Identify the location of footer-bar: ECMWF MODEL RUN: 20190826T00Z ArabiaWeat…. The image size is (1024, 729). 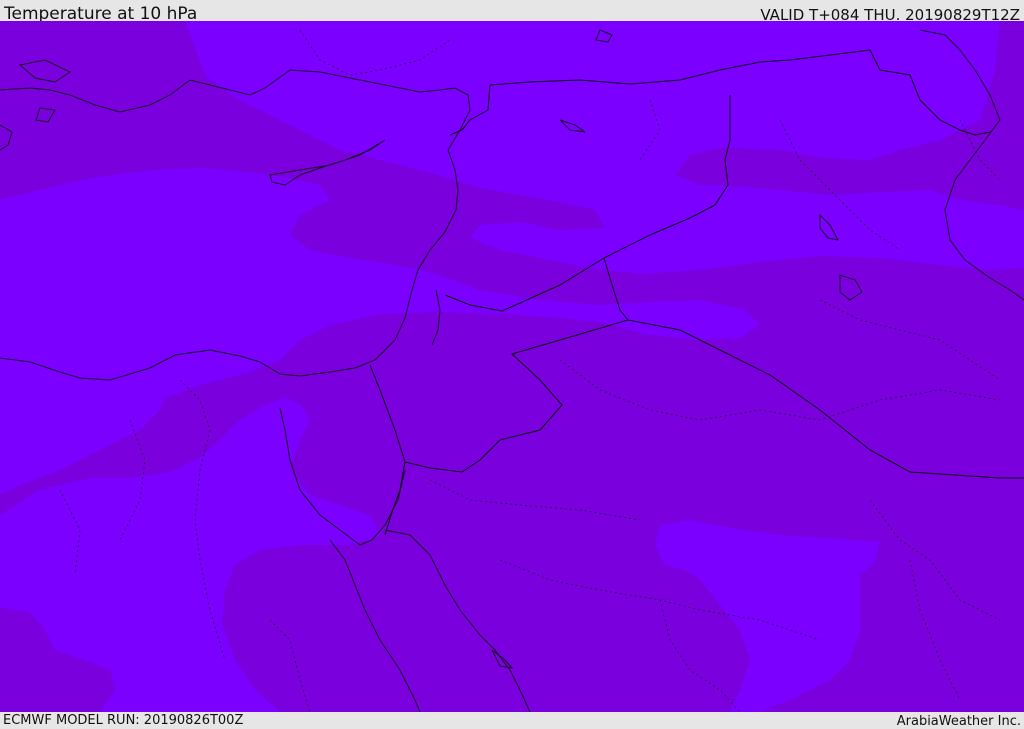
(512, 720).